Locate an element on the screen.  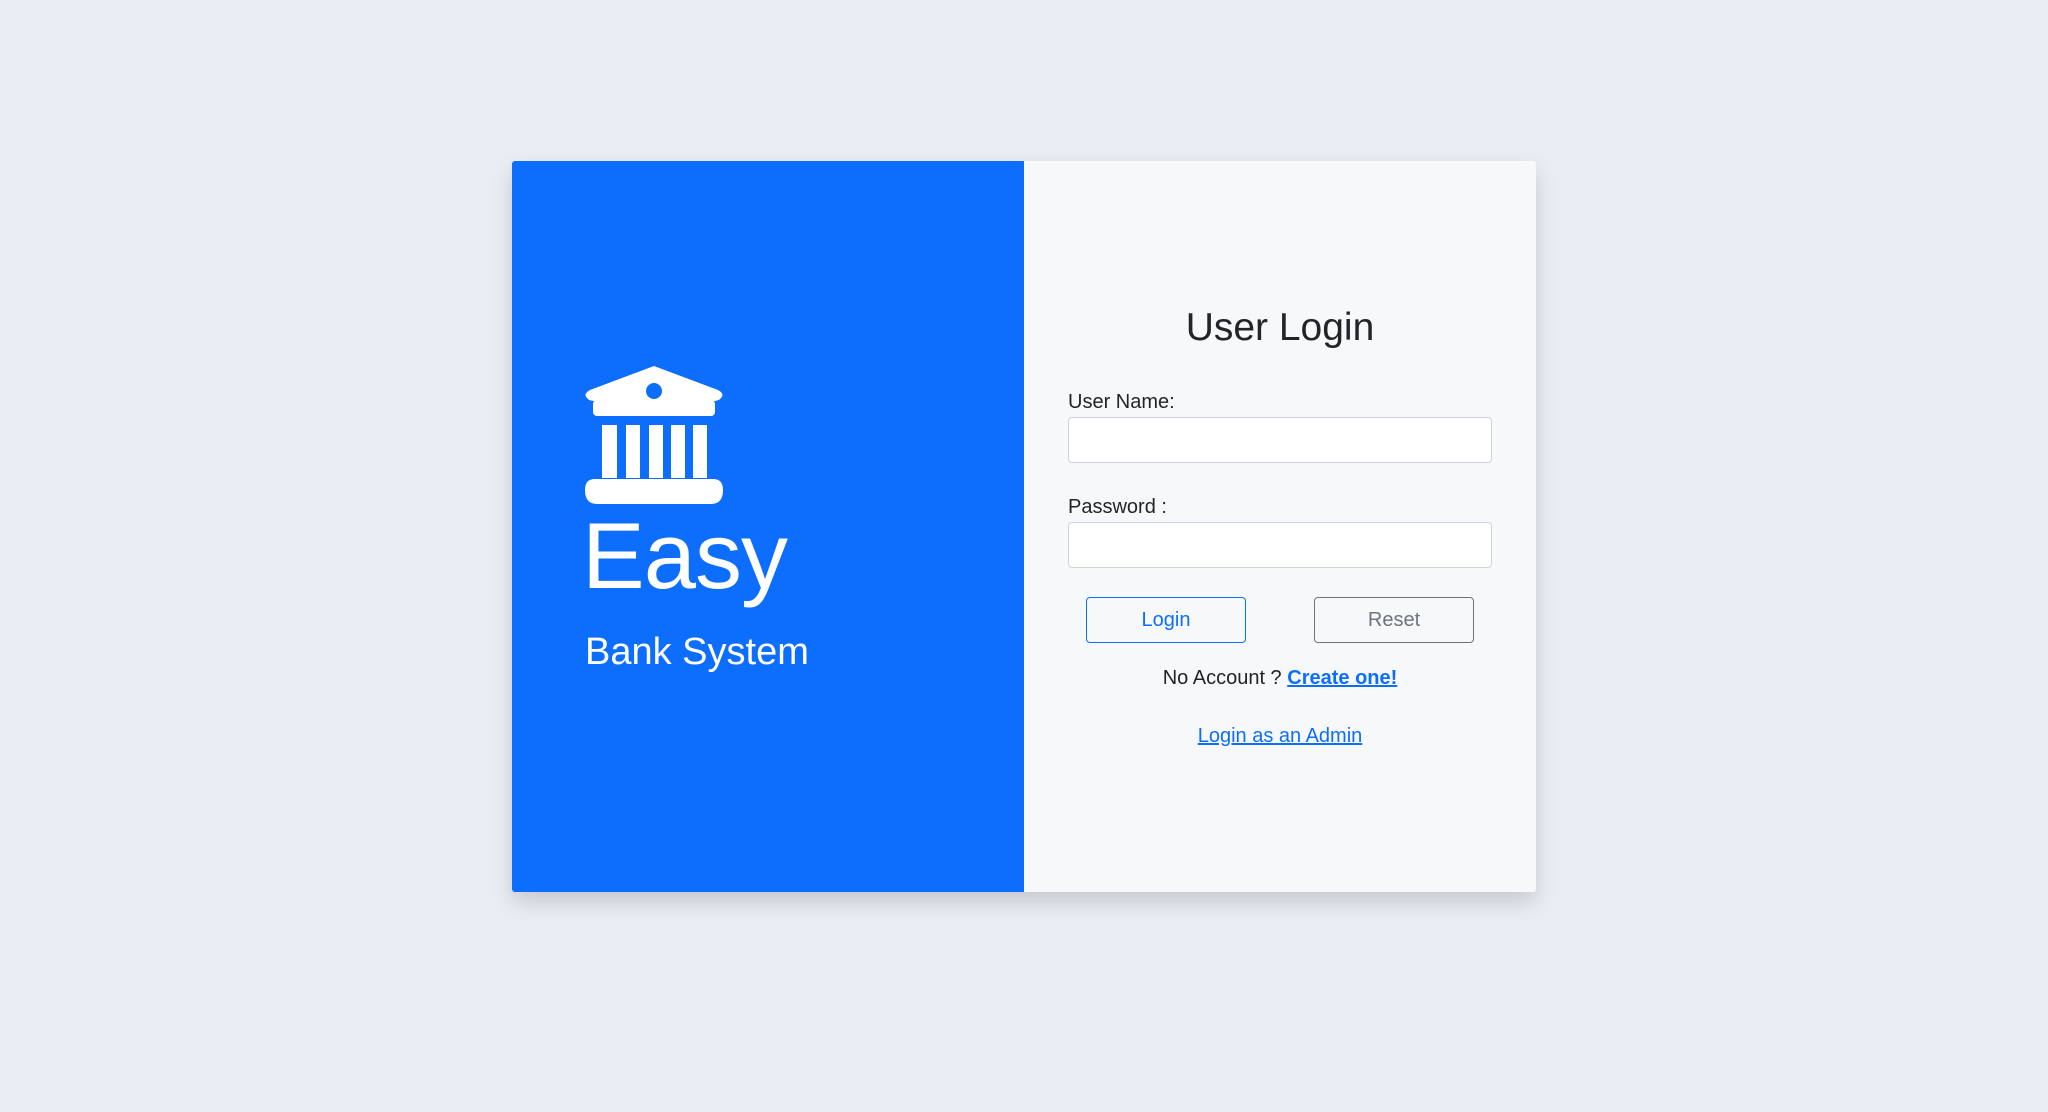
brand-subtitle: Bank System is located at coordinates (697, 652).